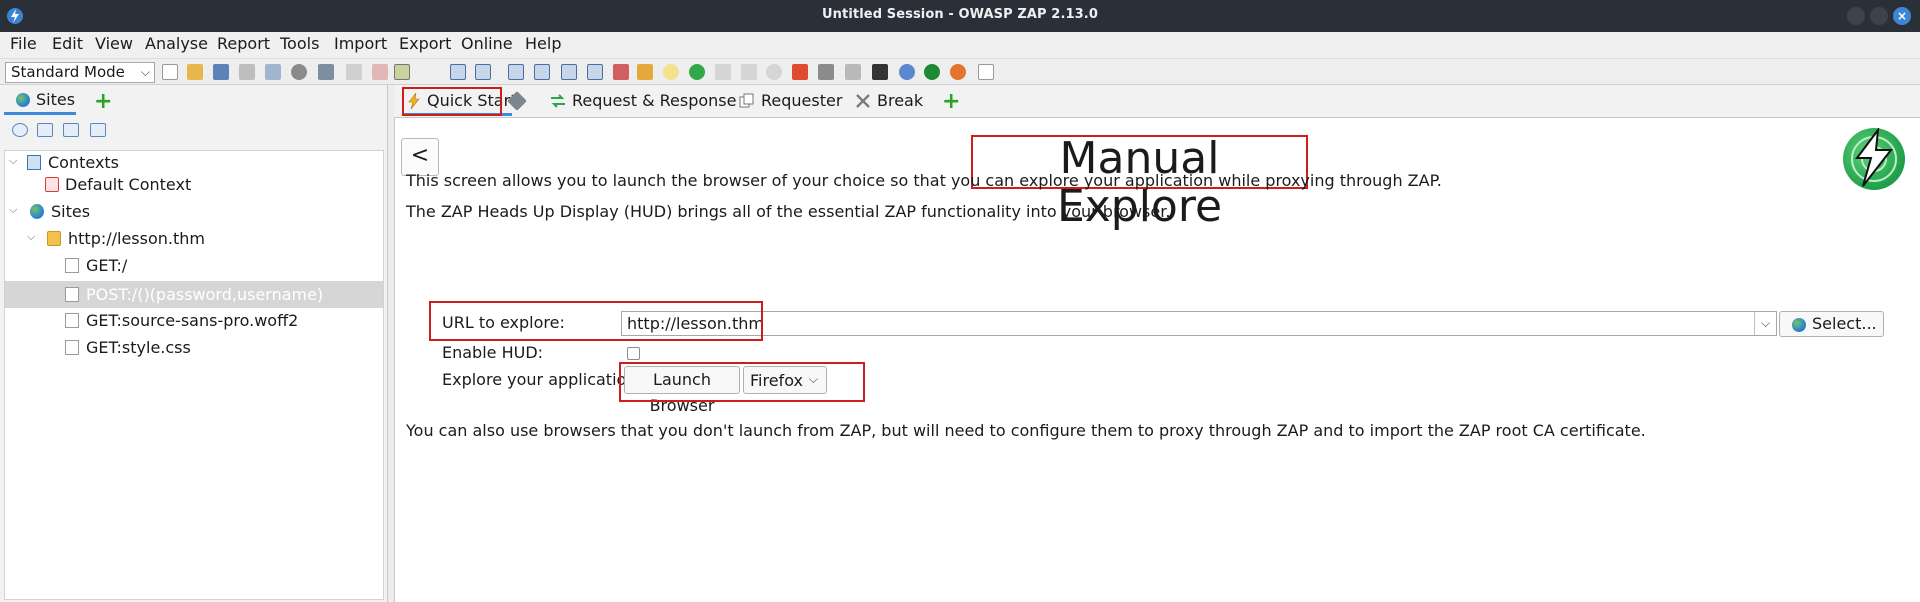 The height and width of the screenshot is (602, 1920). Describe the element at coordinates (194, 185) in the screenshot. I see `tree-node-default-context: Default Context` at that location.